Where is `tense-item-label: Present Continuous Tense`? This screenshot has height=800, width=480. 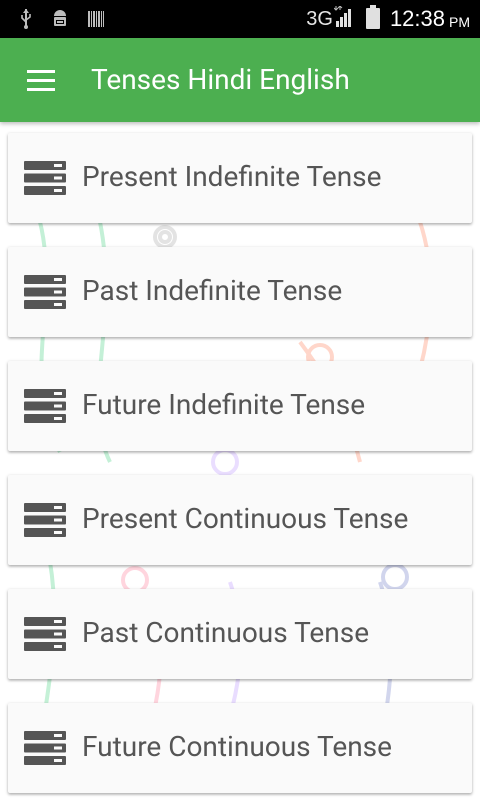 tense-item-label: Present Continuous Tense is located at coordinates (245, 518).